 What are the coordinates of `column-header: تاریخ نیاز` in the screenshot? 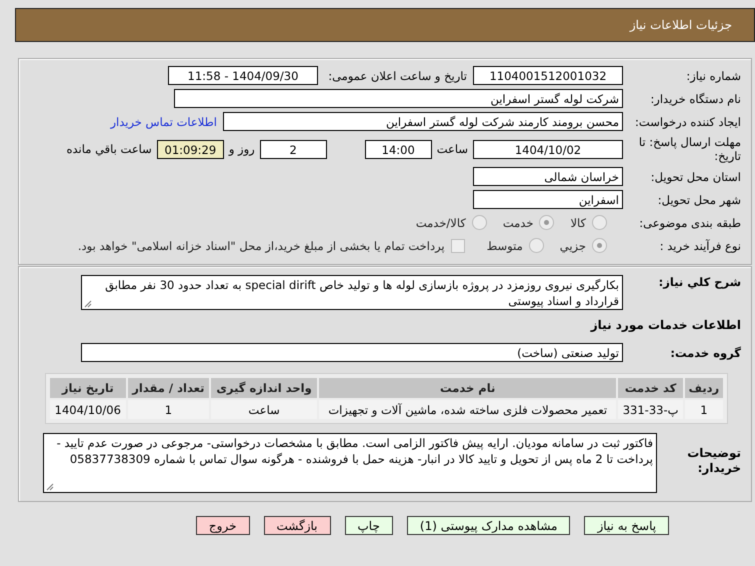 It's located at (88, 388).